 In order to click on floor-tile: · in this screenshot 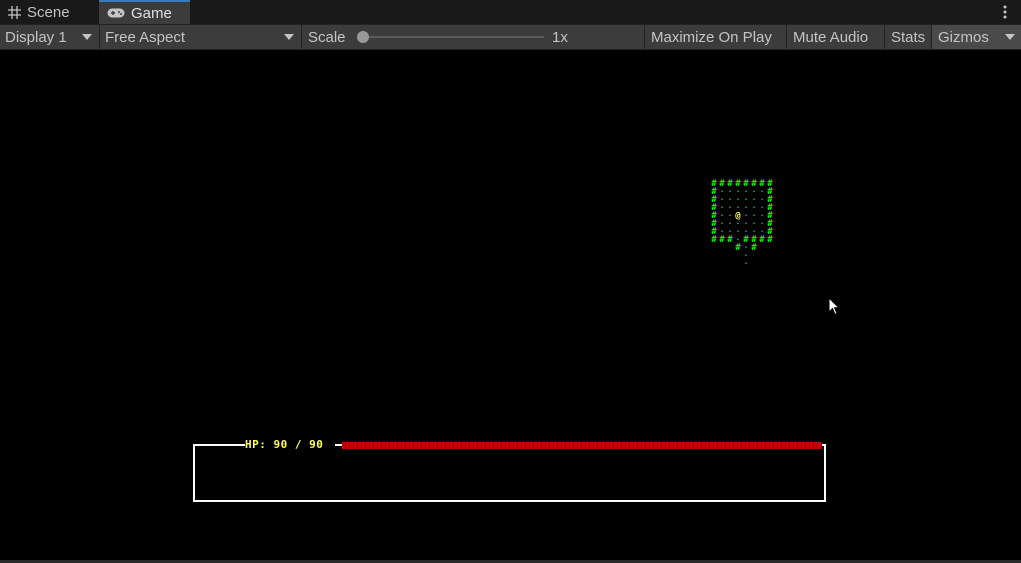, I will do `click(746, 263)`.